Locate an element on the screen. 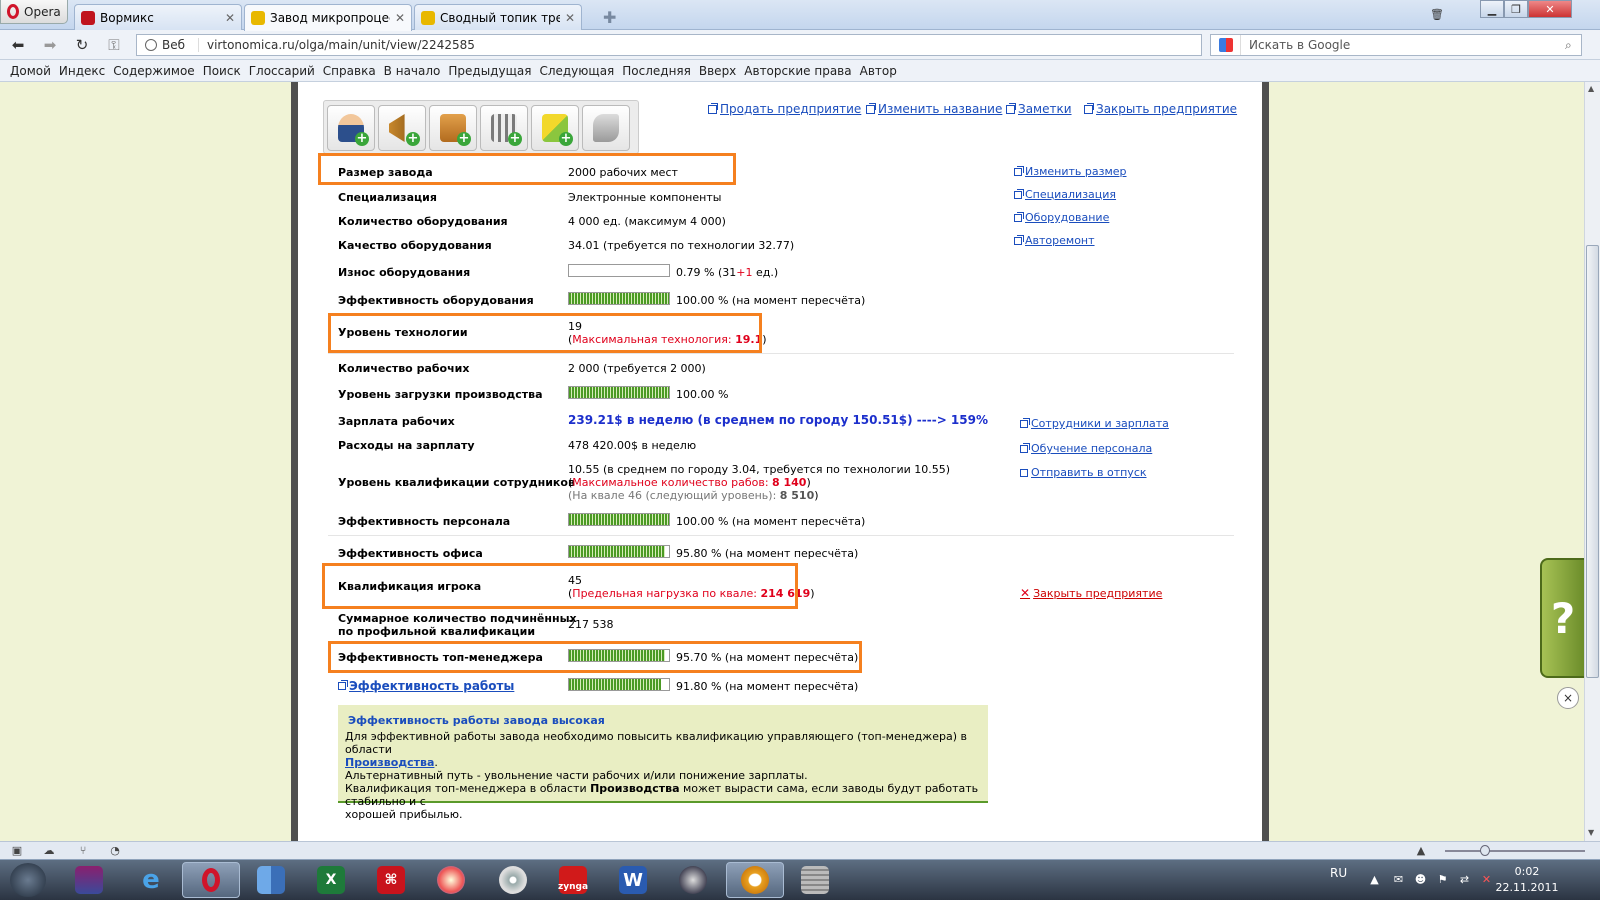 This screenshot has height=900, width=1600. external-link-icon is located at coordinates (1019, 216).